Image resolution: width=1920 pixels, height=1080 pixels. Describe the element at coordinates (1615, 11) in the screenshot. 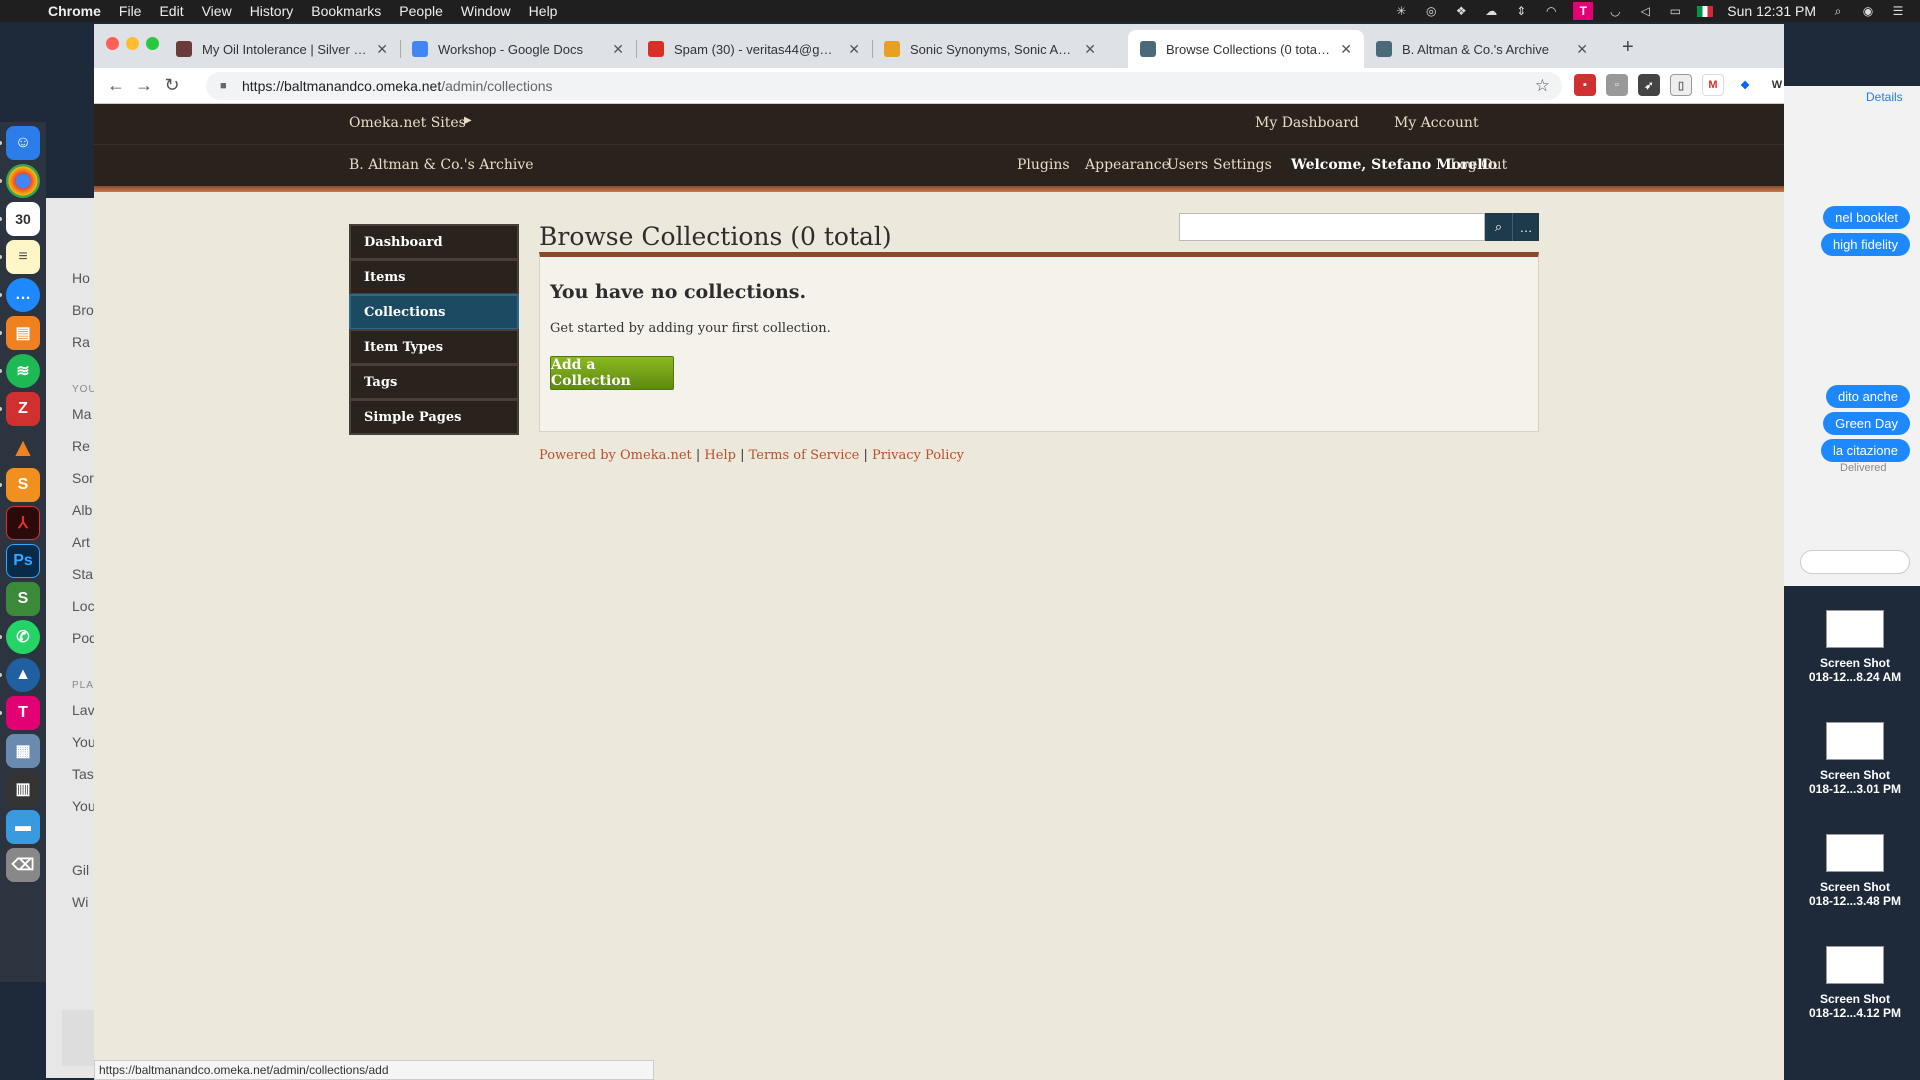

I see `wifi-icon: ◡` at that location.